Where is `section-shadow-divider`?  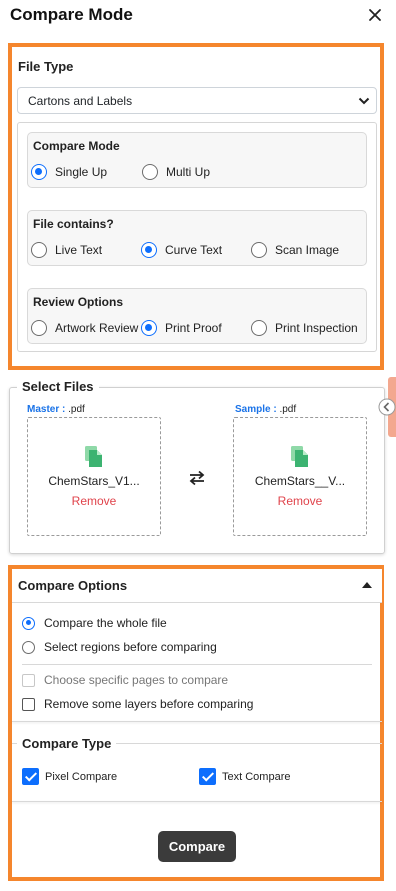 section-shadow-divider is located at coordinates (197, 721).